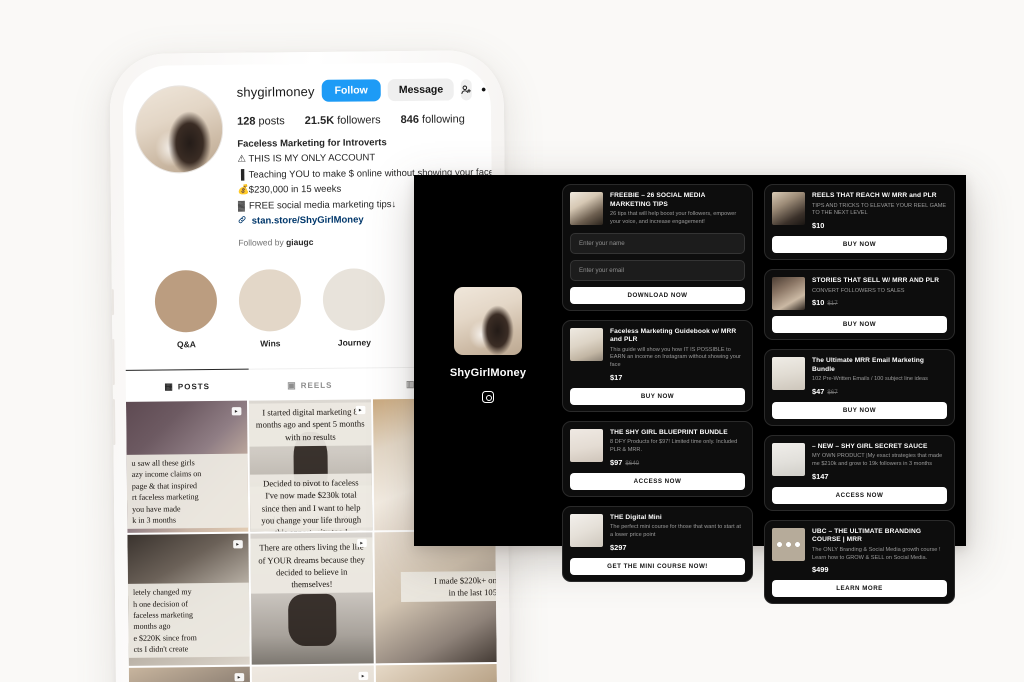  What do you see at coordinates (343, 120) in the screenshot?
I see `stat-followers: 21.5K followers` at bounding box center [343, 120].